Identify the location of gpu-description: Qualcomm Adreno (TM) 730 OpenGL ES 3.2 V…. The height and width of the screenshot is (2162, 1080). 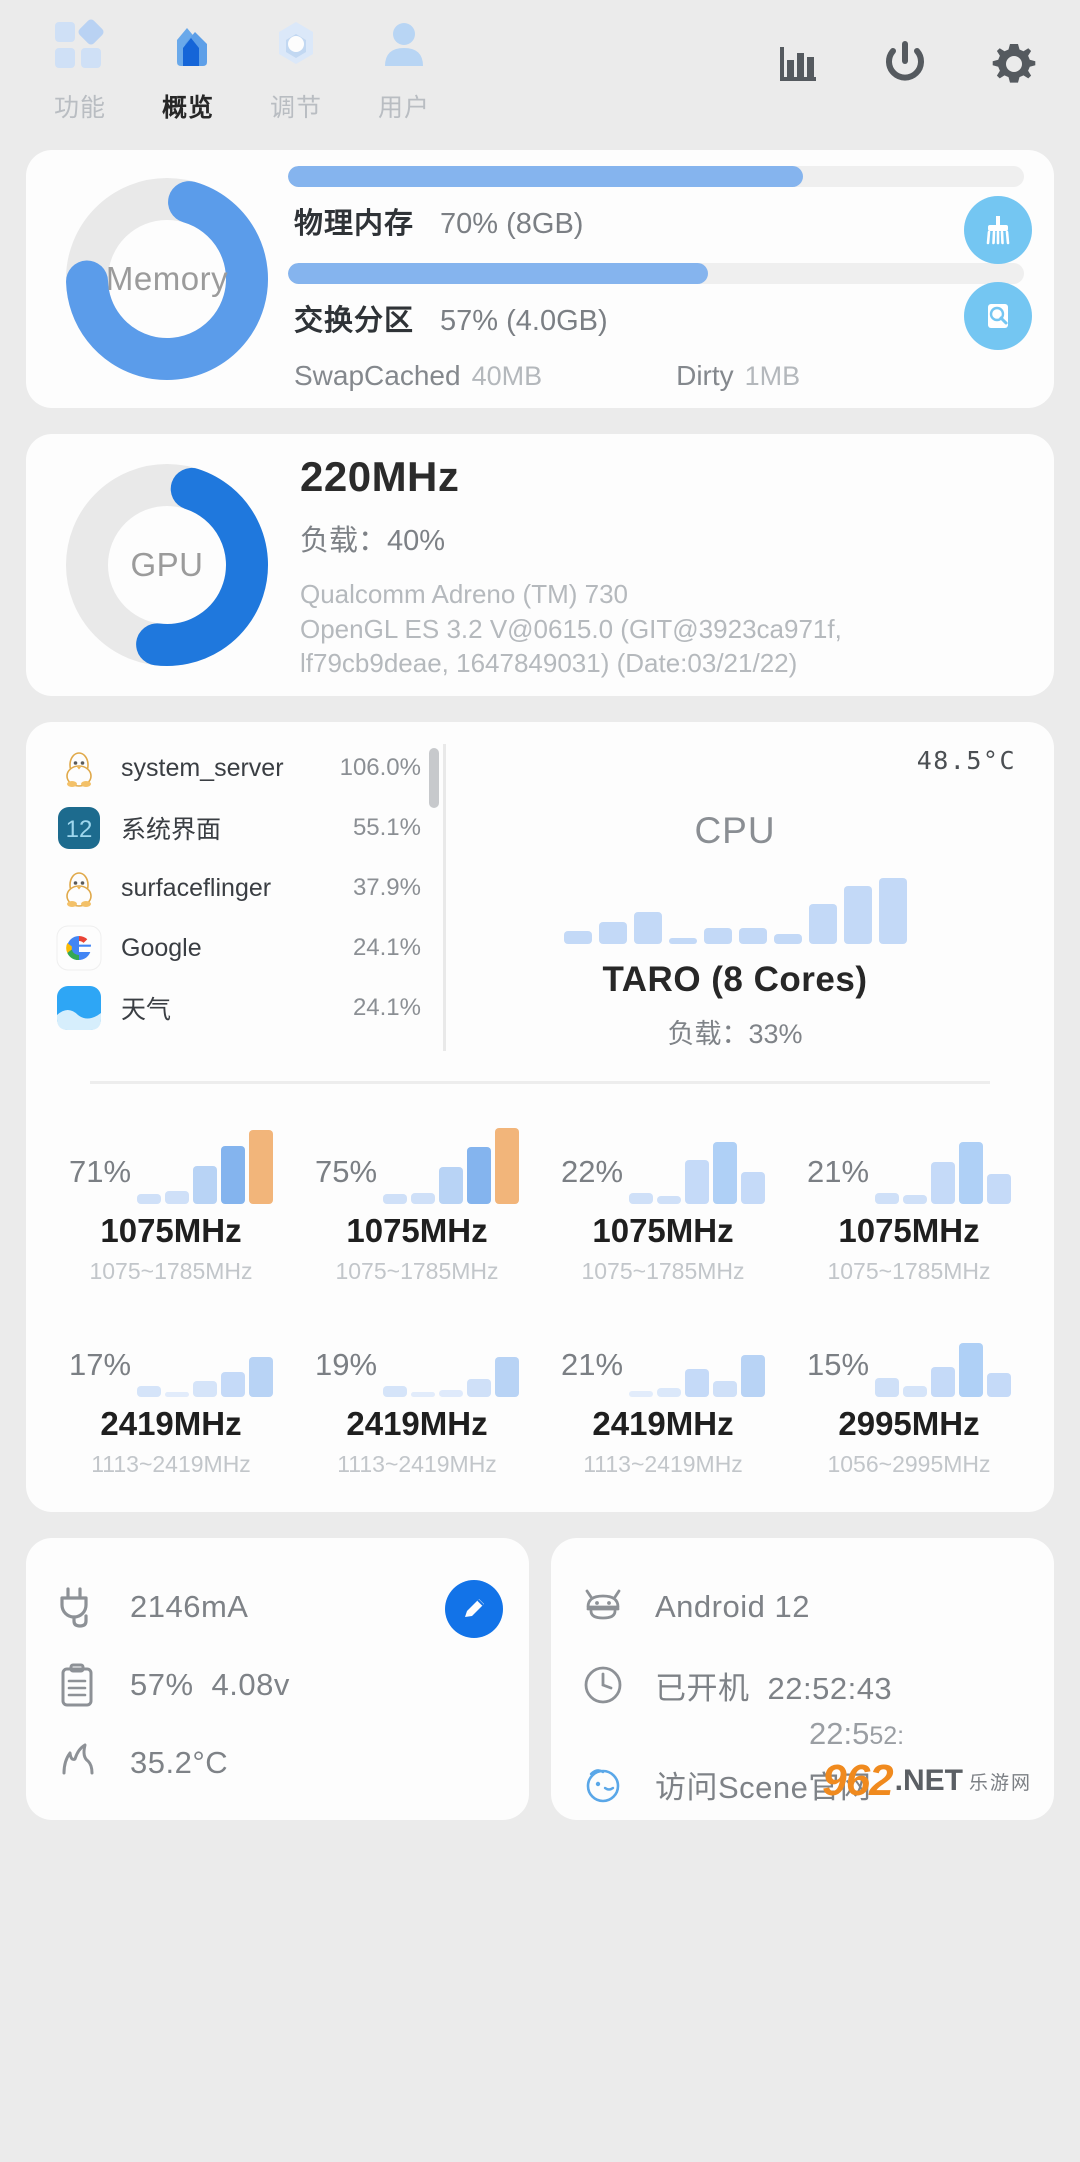
(571, 629).